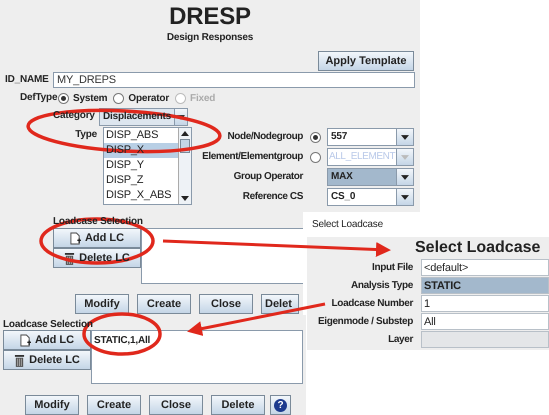 The image size is (549, 415). Describe the element at coordinates (238, 405) in the screenshot. I see `action-button: Delete` at that location.